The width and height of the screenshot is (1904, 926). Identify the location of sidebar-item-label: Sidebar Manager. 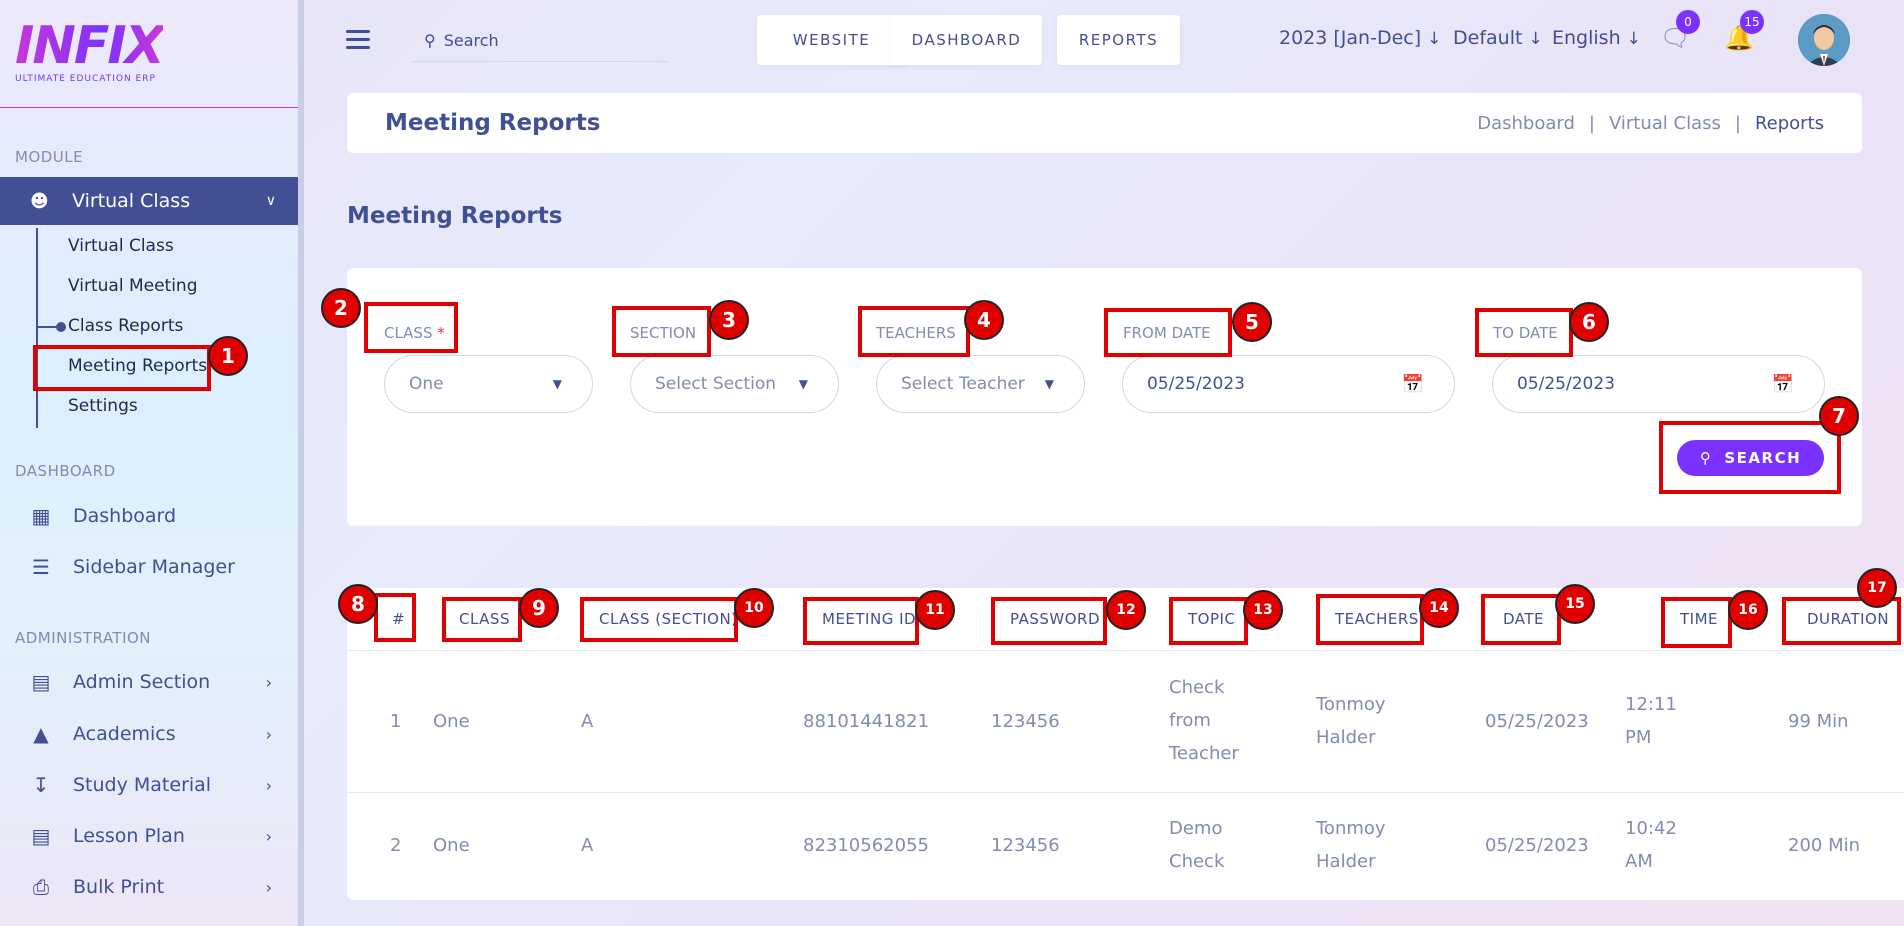
(154, 567).